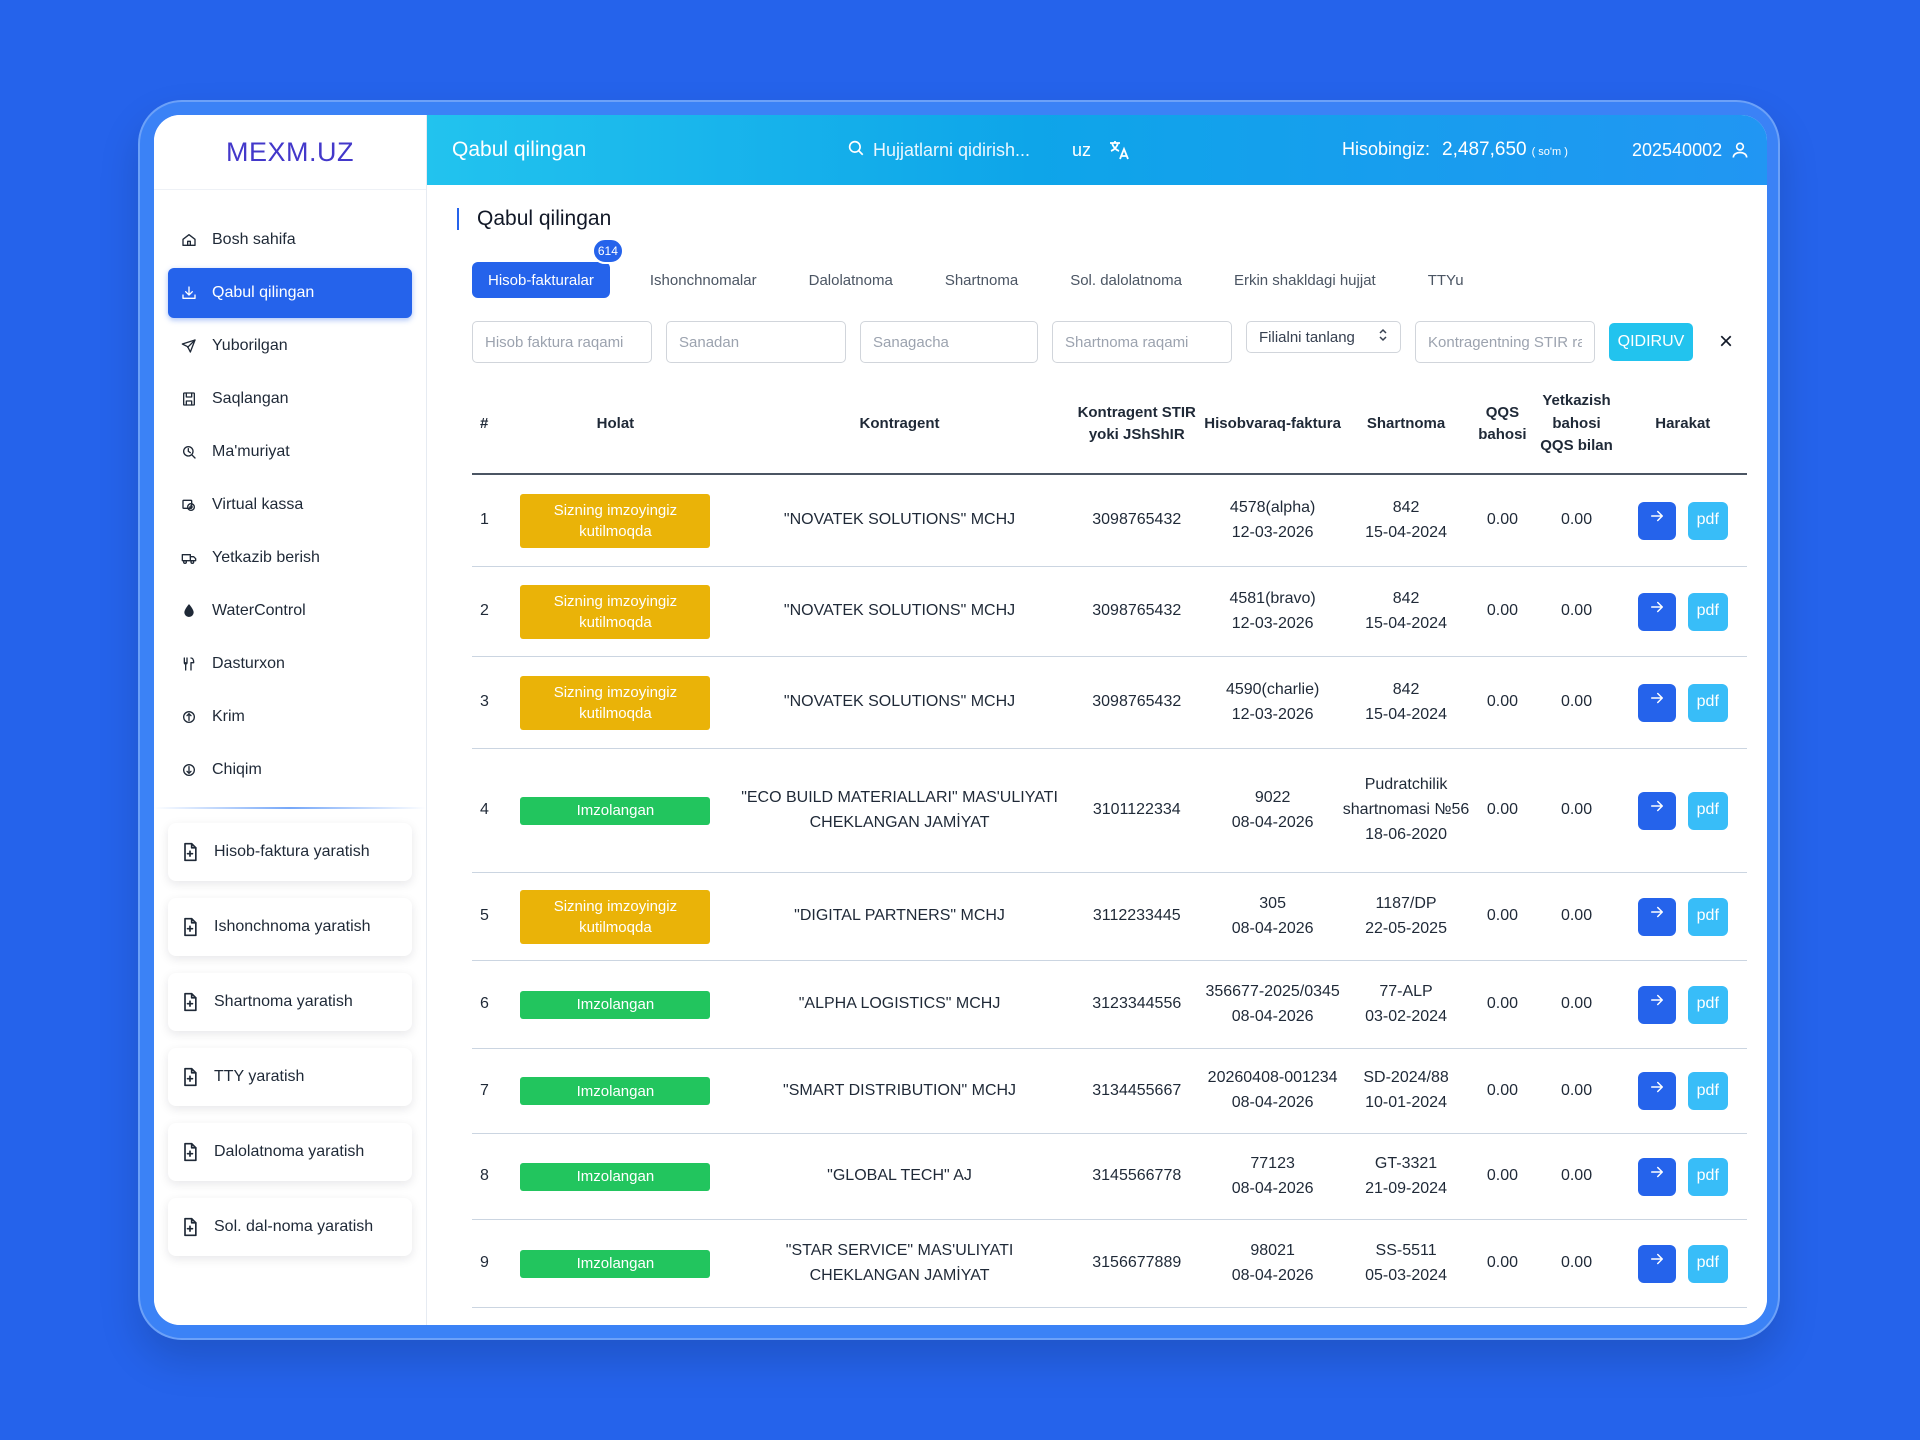 The image size is (1920, 1440). I want to click on sidebar-item-saqlangan: Saqlangan, so click(290, 399).